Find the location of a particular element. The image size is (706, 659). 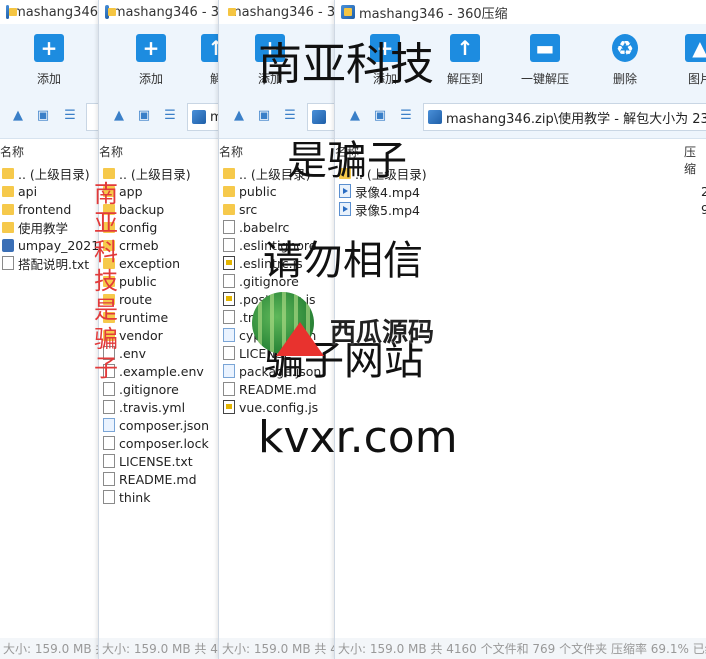

extract-to-button: ↑ 解压到 is located at coordinates (465, 60).